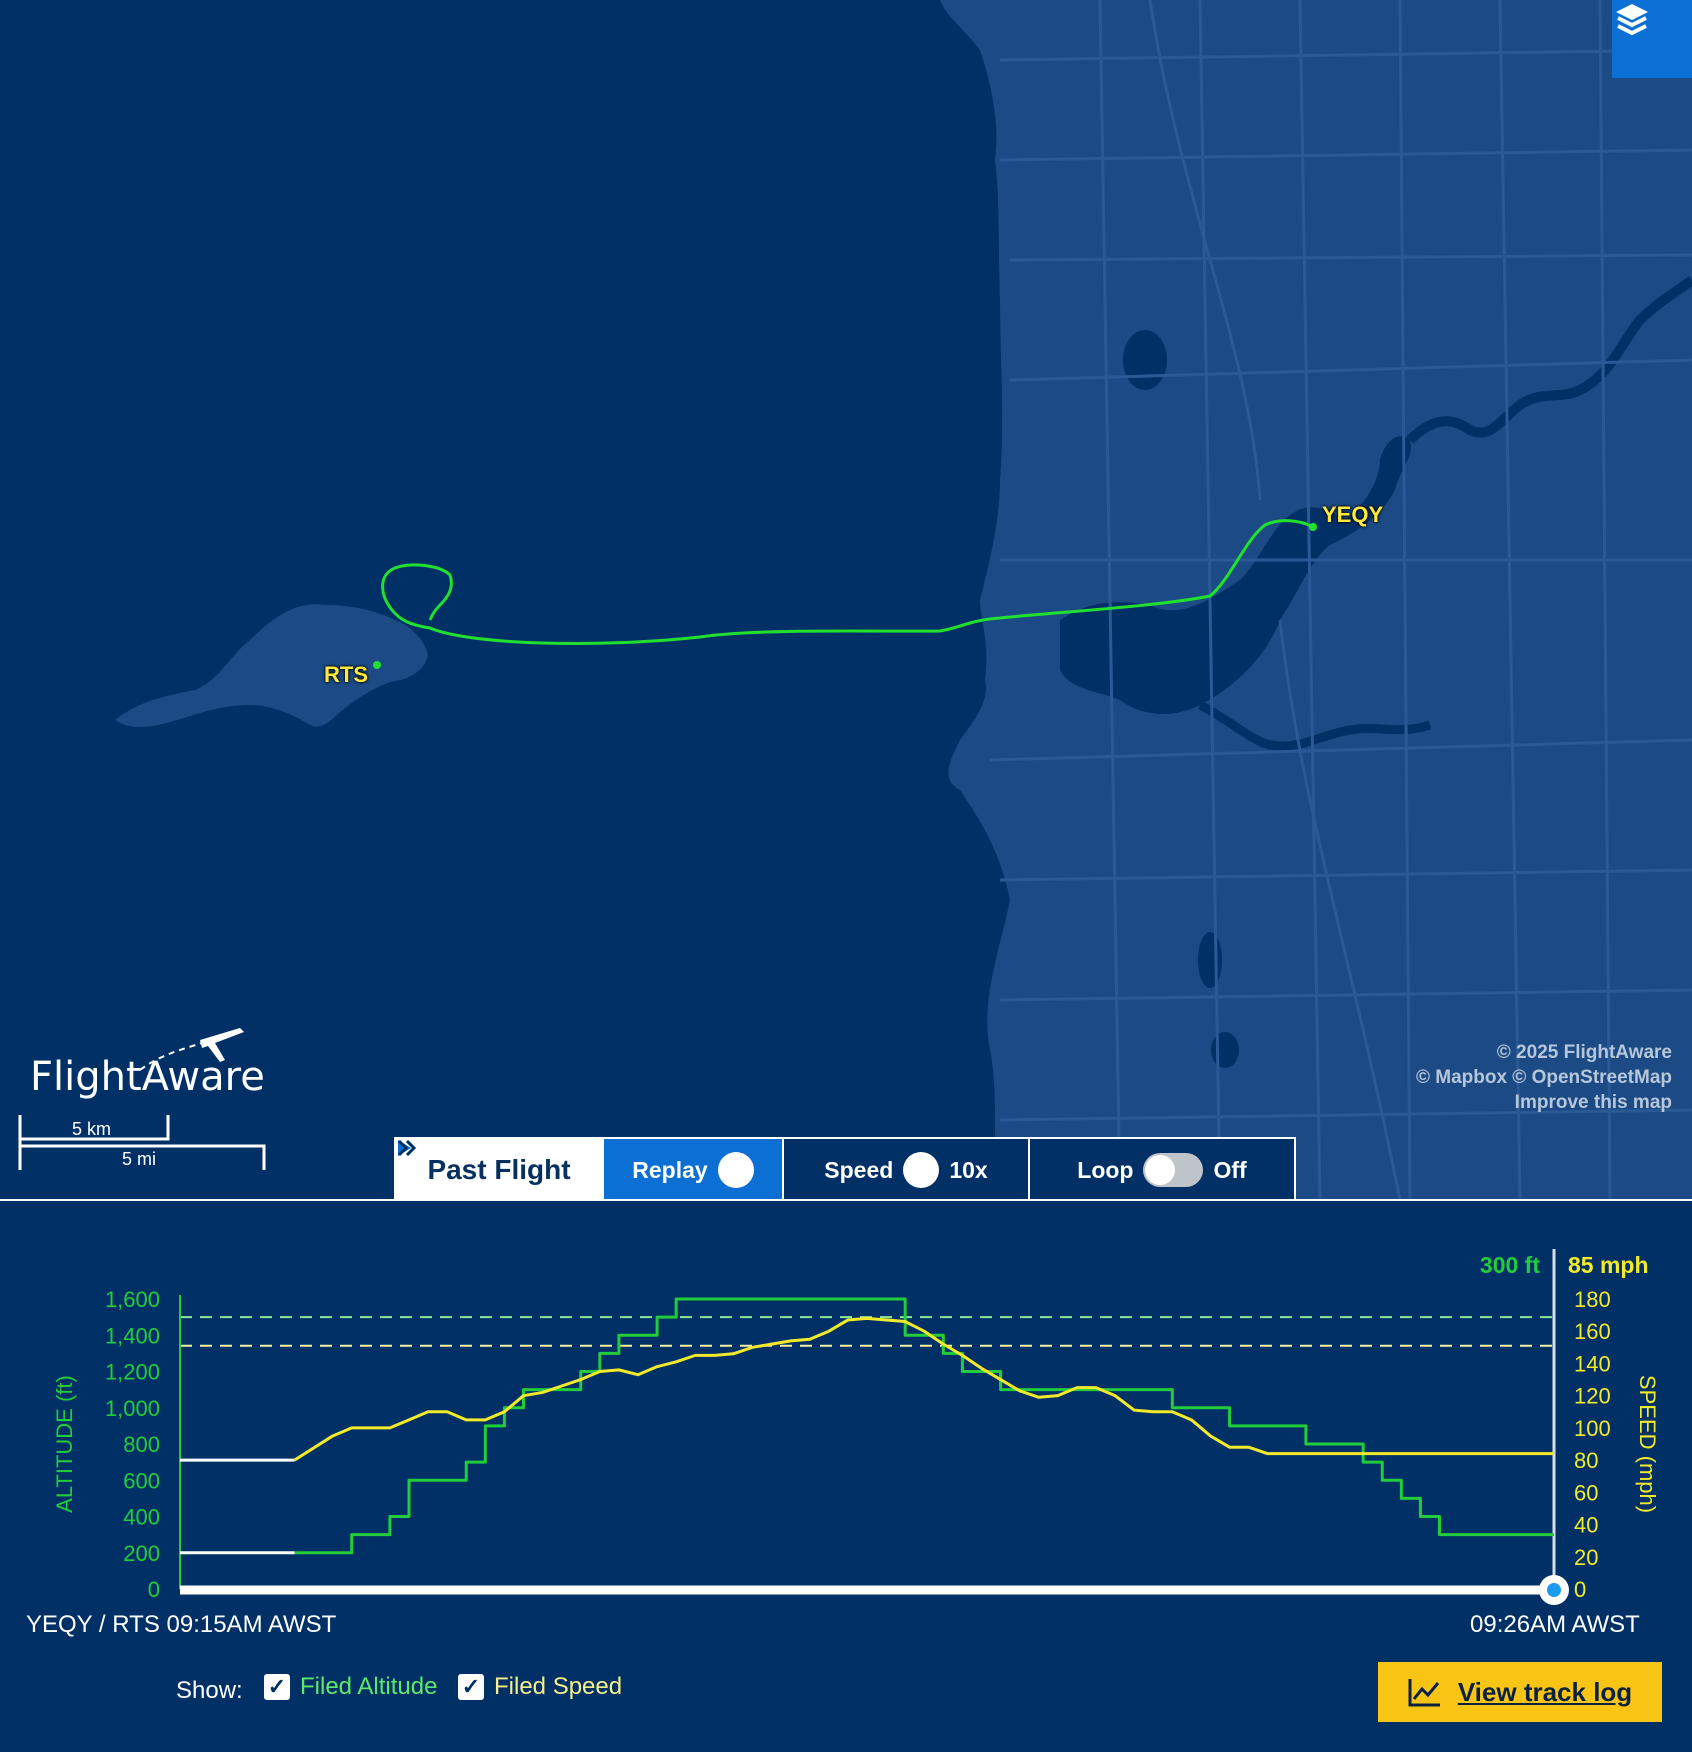 The height and width of the screenshot is (1752, 1692). What do you see at coordinates (369, 1686) in the screenshot?
I see `filed-altitude-label: Filed Altitude` at bounding box center [369, 1686].